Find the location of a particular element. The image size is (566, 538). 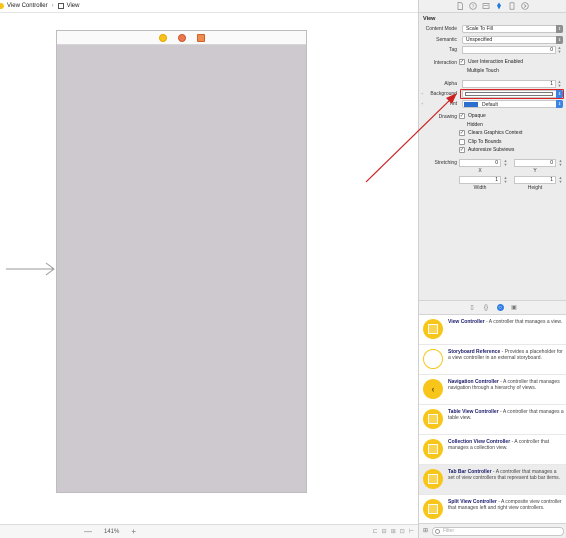

exit-icon is located at coordinates (200, 37).